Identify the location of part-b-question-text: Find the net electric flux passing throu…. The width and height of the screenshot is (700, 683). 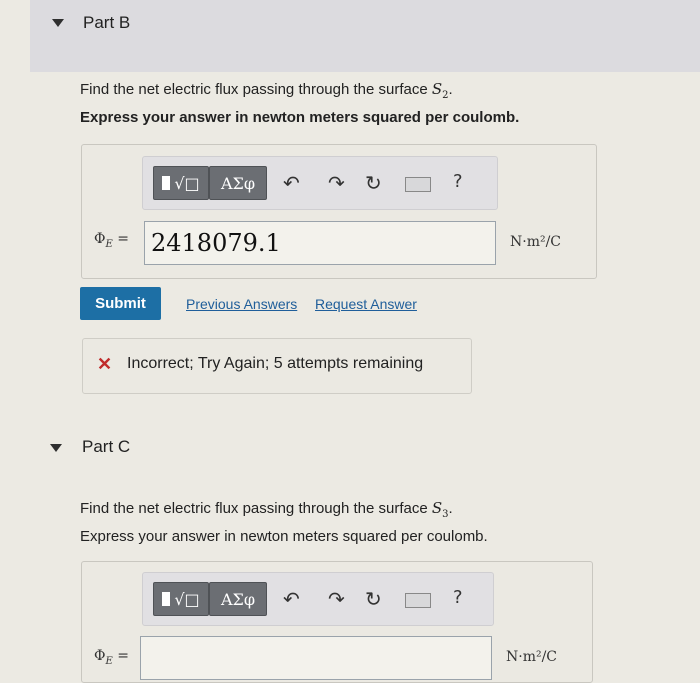
(256, 89).